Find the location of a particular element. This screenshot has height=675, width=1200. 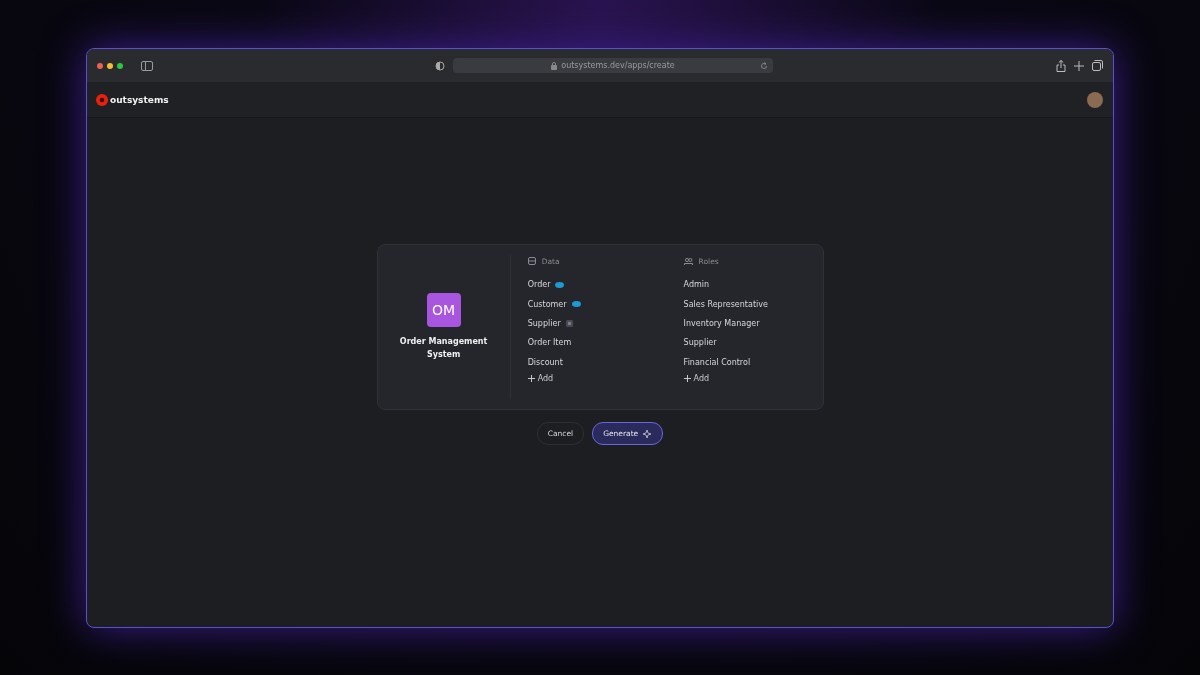

logo-text: outsystems is located at coordinates (139, 99).